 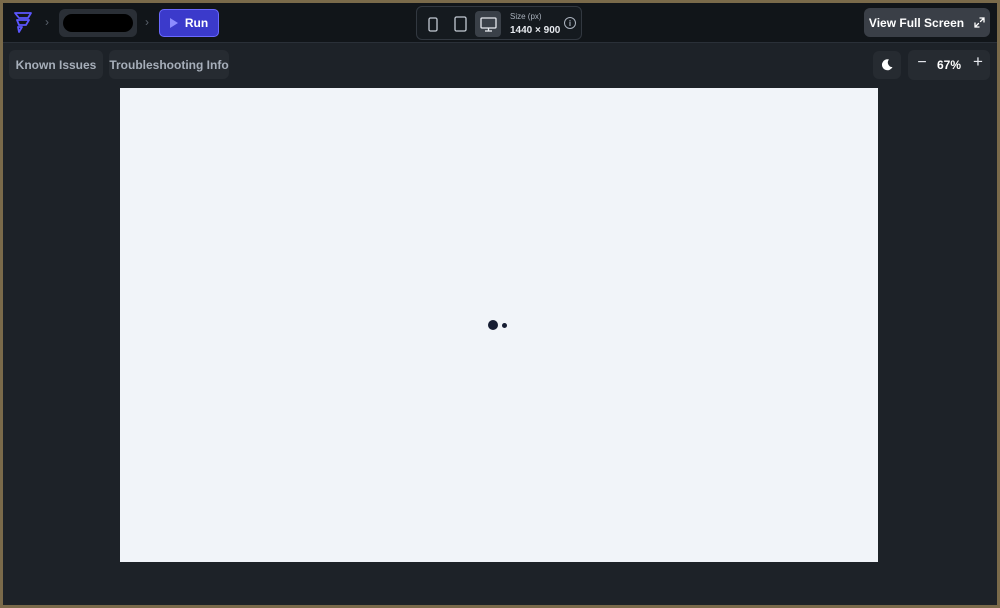 I want to click on zoom-out-button: −, so click(x=922, y=64).